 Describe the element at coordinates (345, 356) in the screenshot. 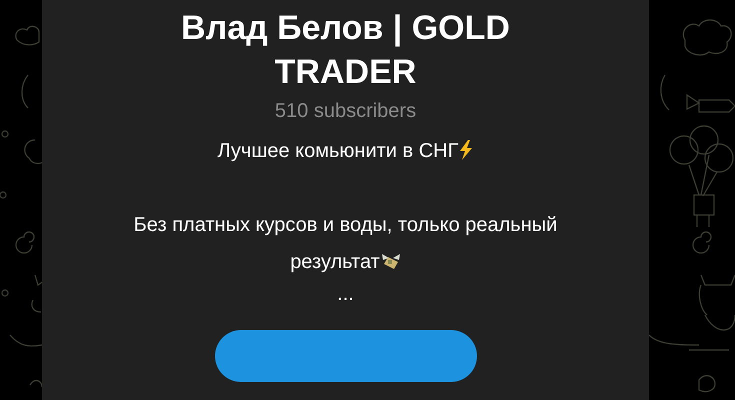

I see `view-in-telegram-button` at that location.